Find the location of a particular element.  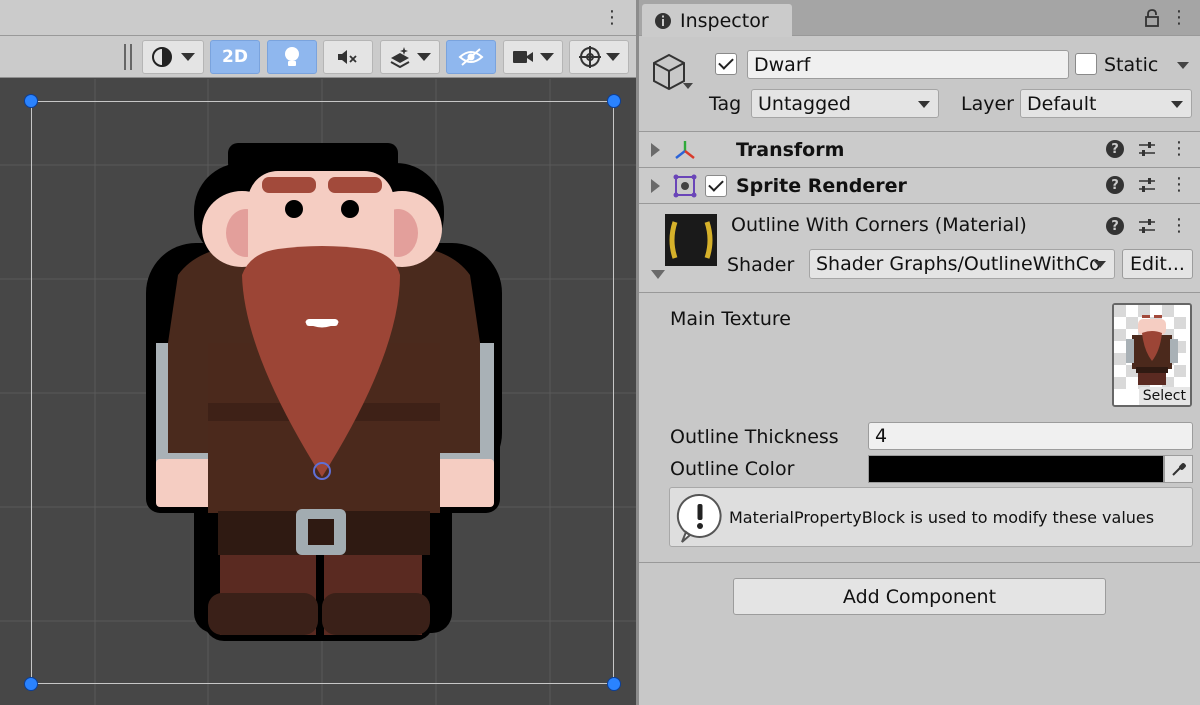

divider is located at coordinates (919, 562).